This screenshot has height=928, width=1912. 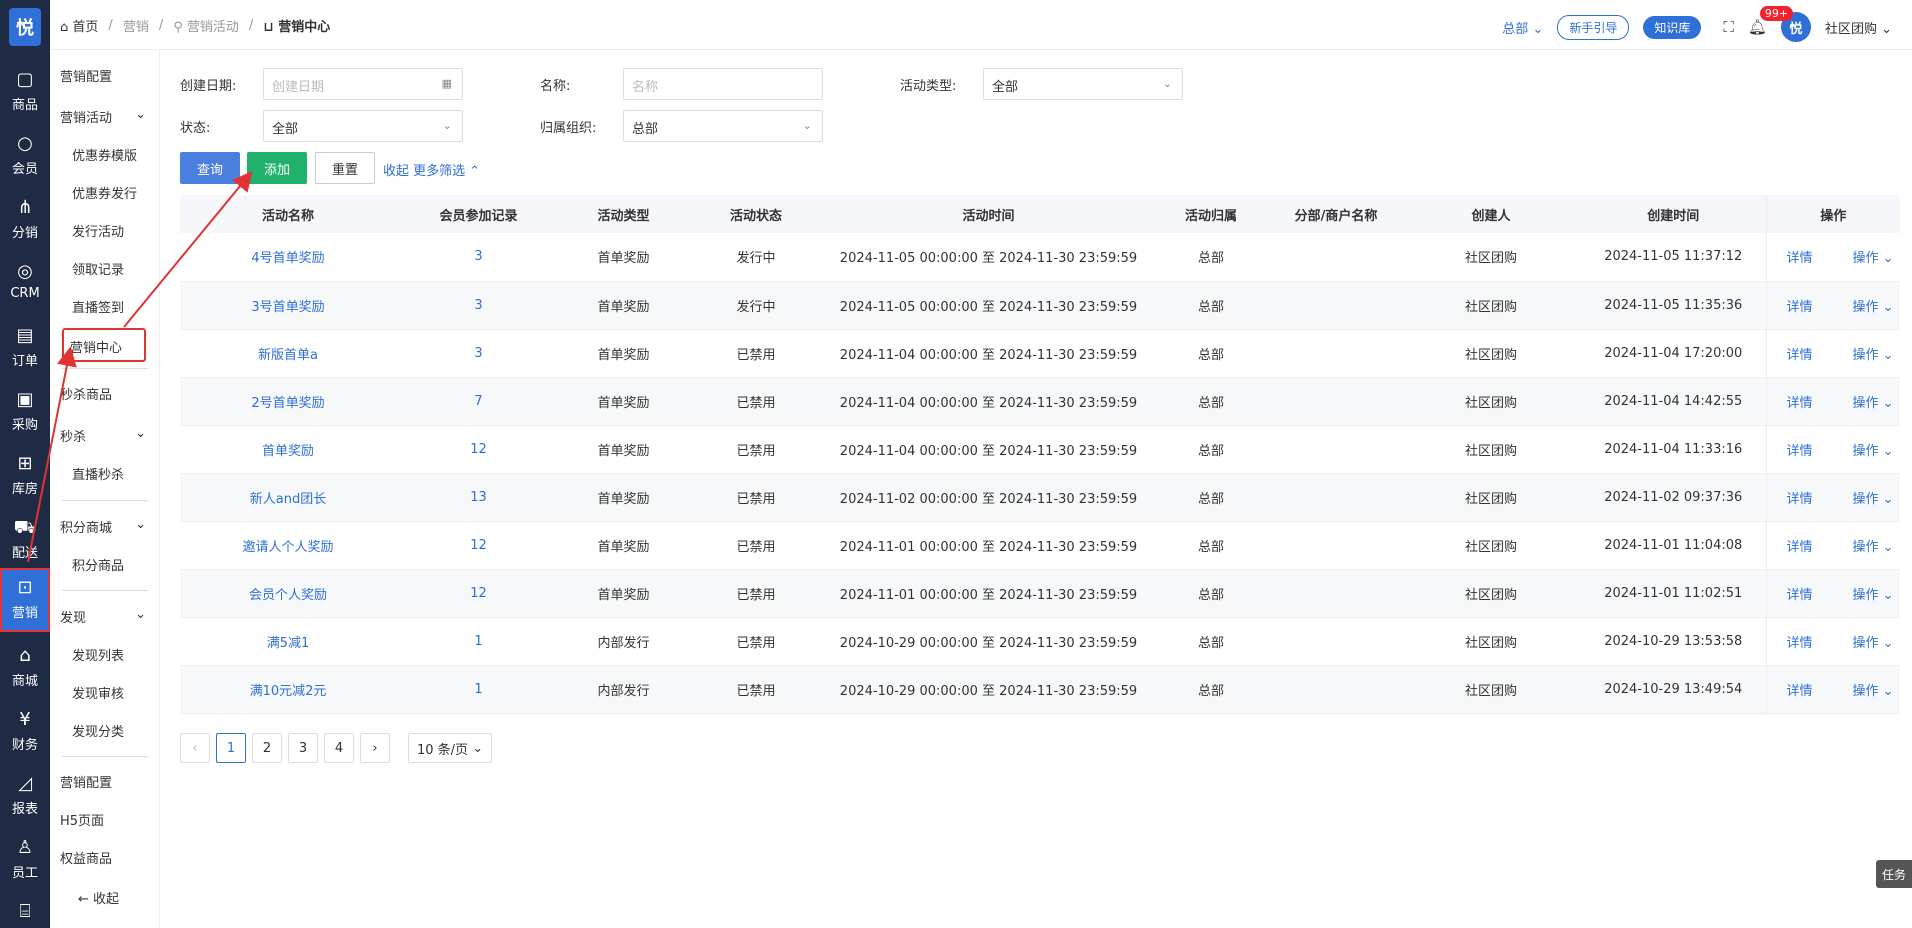 What do you see at coordinates (450, 748) in the screenshot?
I see `page-size-select: 10 条/页 ⌄` at bounding box center [450, 748].